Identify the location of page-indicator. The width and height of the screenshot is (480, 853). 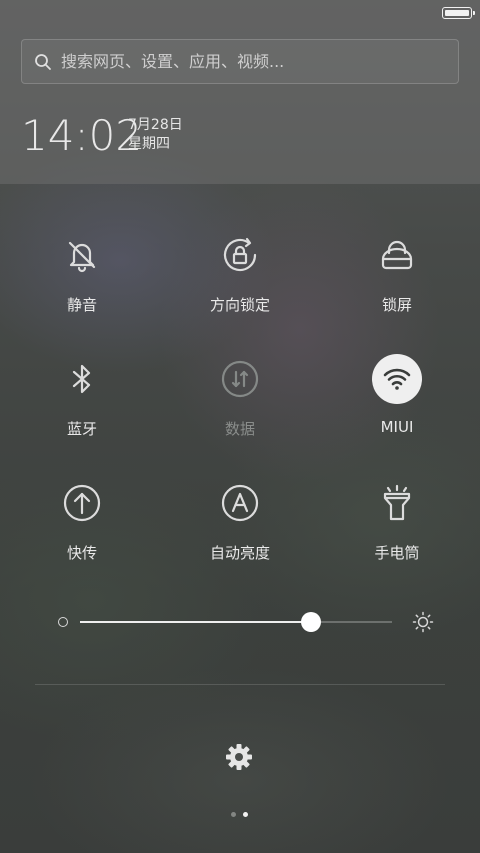
(239, 814).